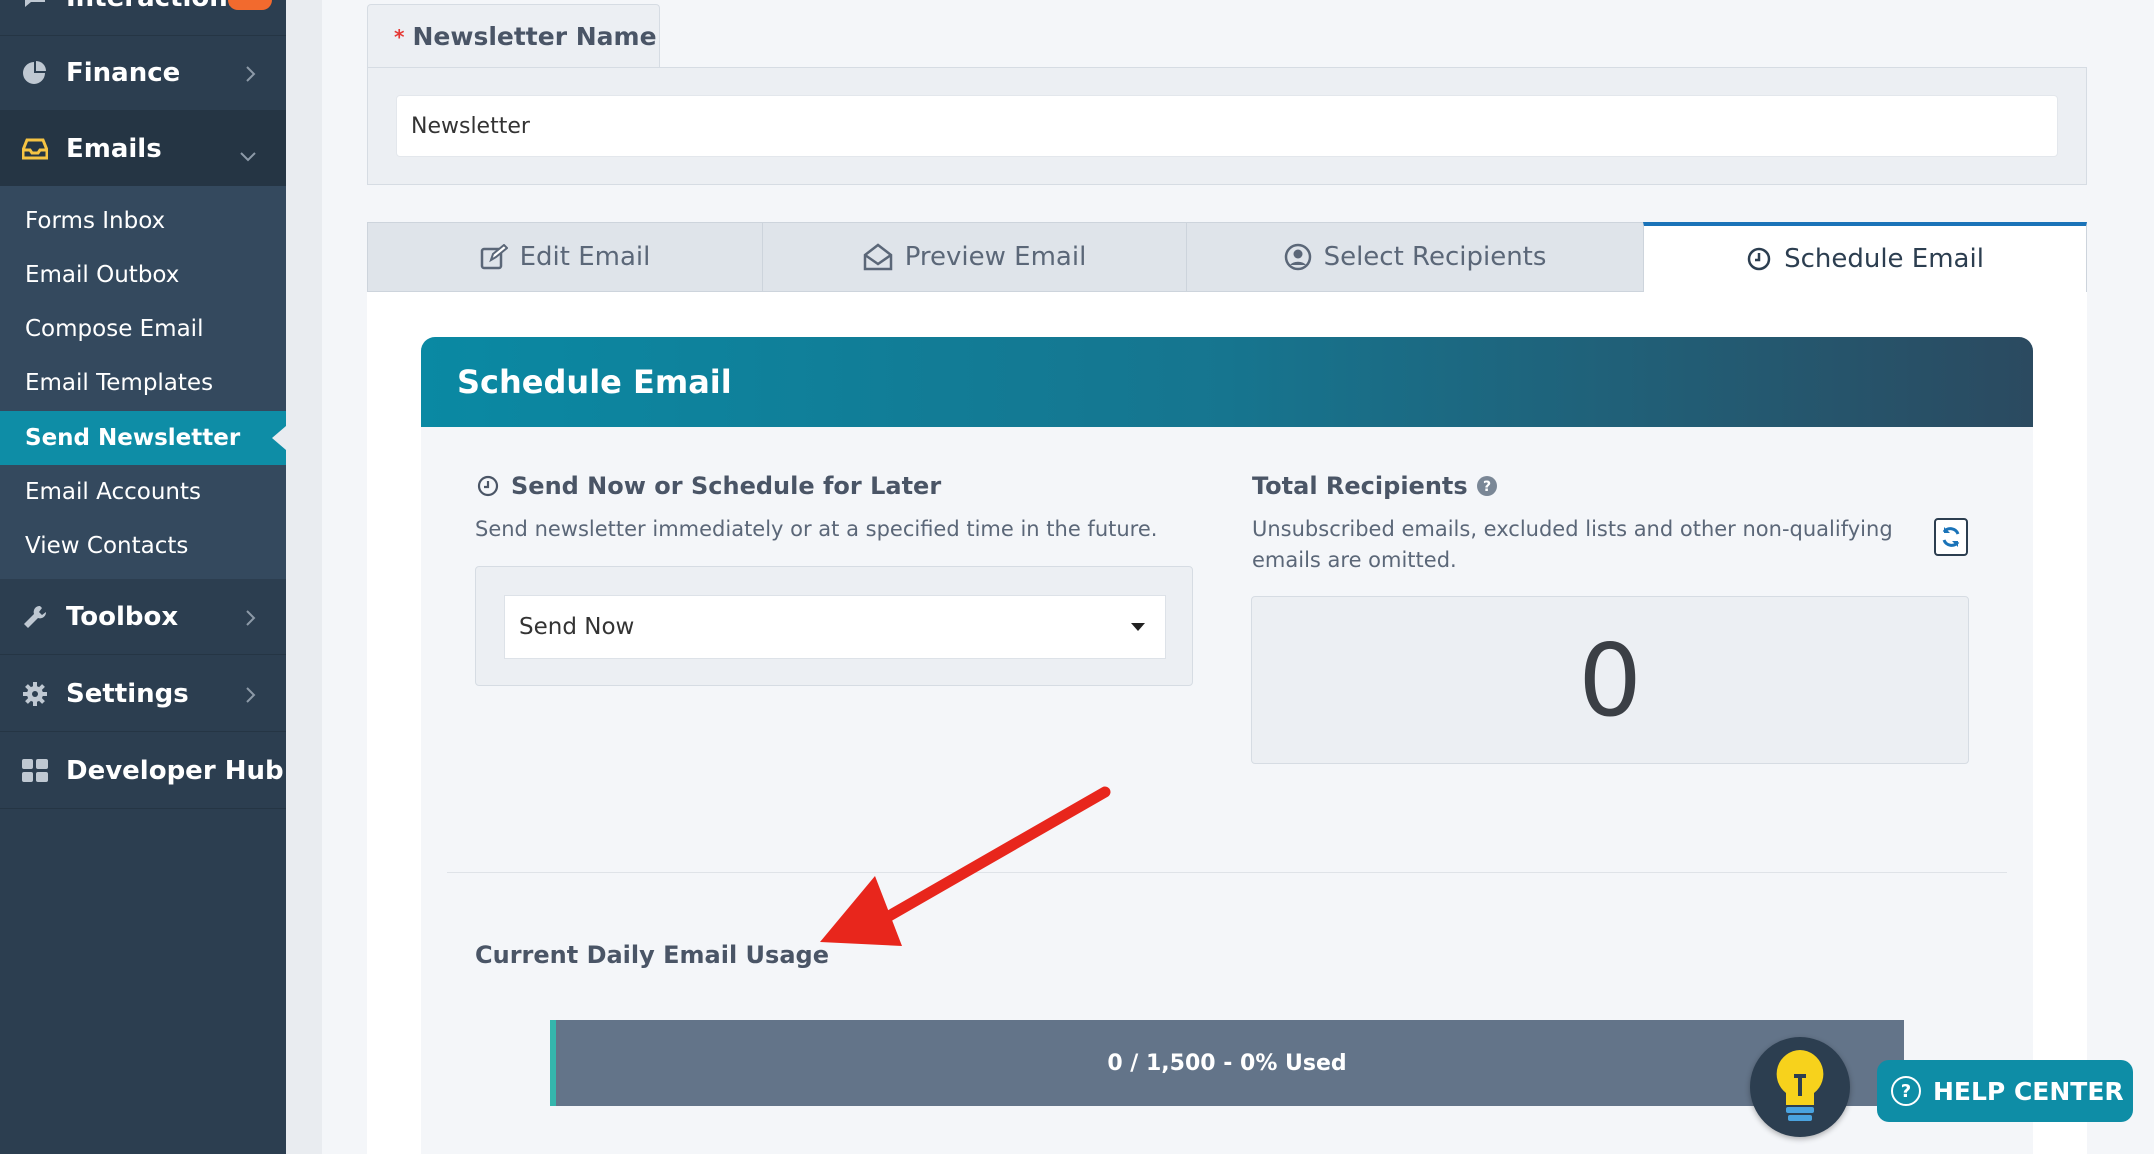 Image resolution: width=2154 pixels, height=1154 pixels. Describe the element at coordinates (107, 546) in the screenshot. I see `submenu-label: View Contacts` at that location.